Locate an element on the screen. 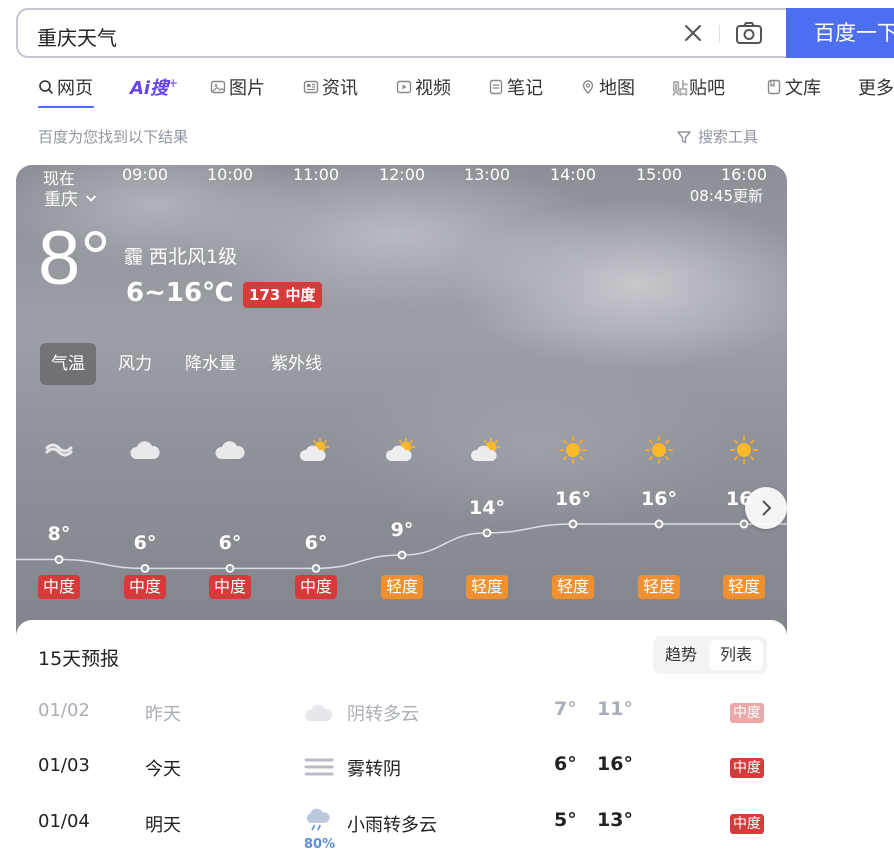  temperature-curve is located at coordinates (401, 546).